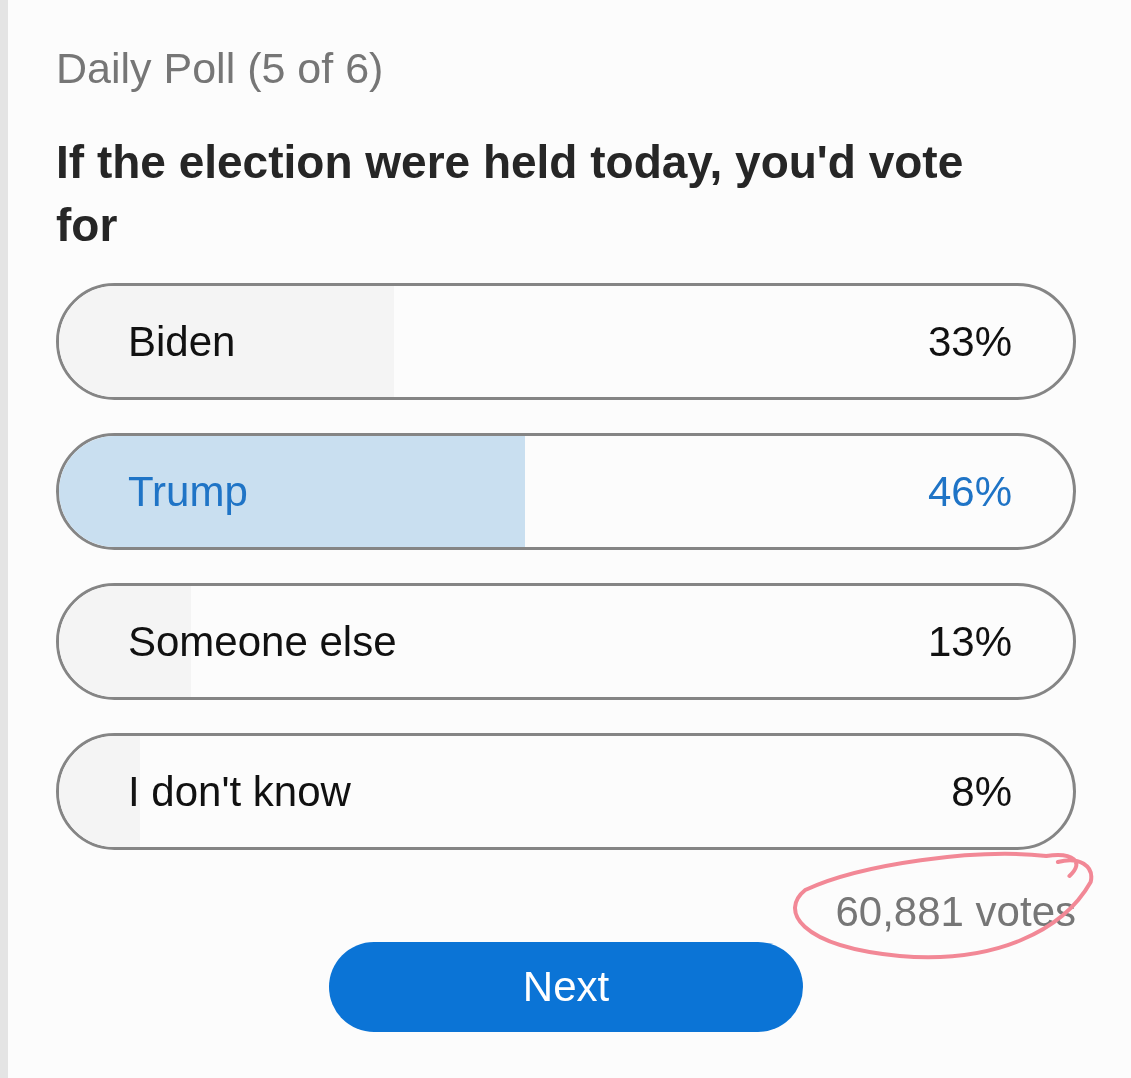 The height and width of the screenshot is (1078, 1131). What do you see at coordinates (220, 68) in the screenshot?
I see `poll-title: Daily Poll (5 of 6)` at bounding box center [220, 68].